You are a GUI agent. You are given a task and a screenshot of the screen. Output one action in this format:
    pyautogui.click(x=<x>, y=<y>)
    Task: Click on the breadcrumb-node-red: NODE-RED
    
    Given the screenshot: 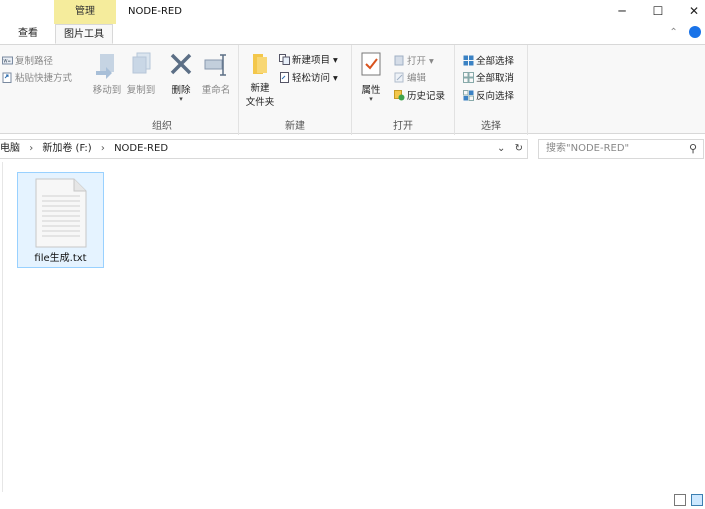 What is the action you would take?
    pyautogui.click(x=141, y=149)
    